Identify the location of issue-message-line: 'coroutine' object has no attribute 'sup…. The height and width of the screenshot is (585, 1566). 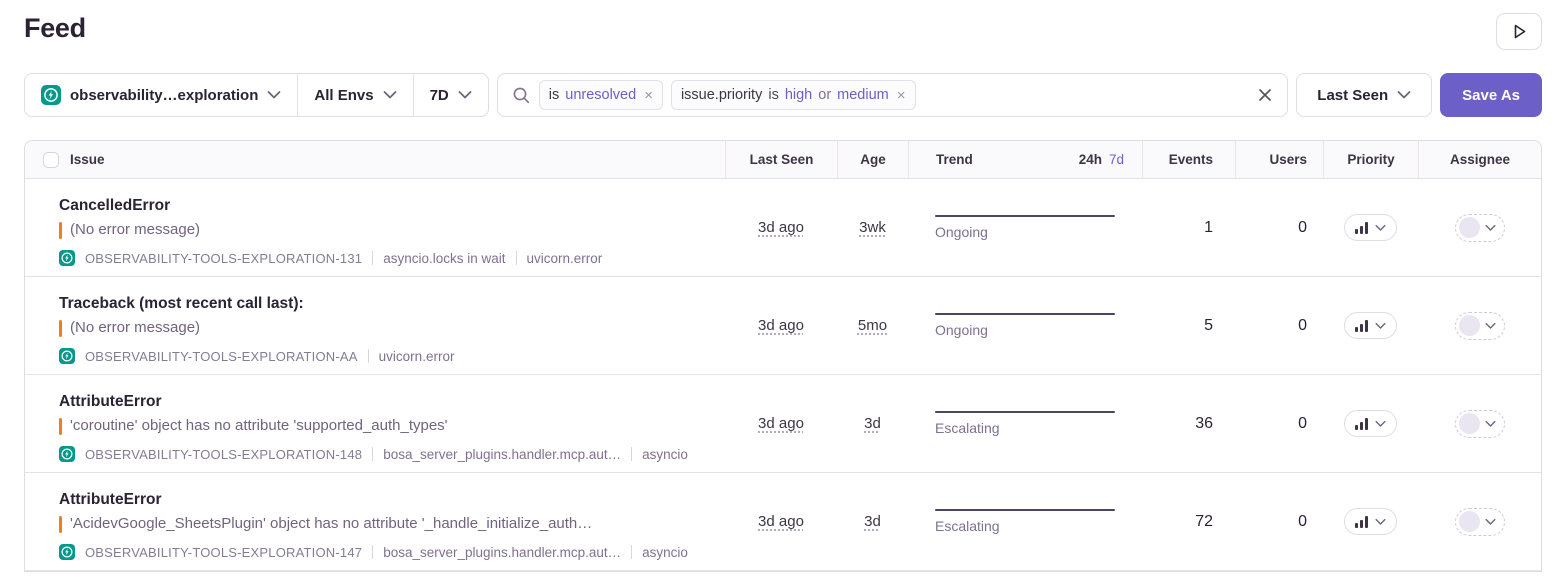
(253, 426).